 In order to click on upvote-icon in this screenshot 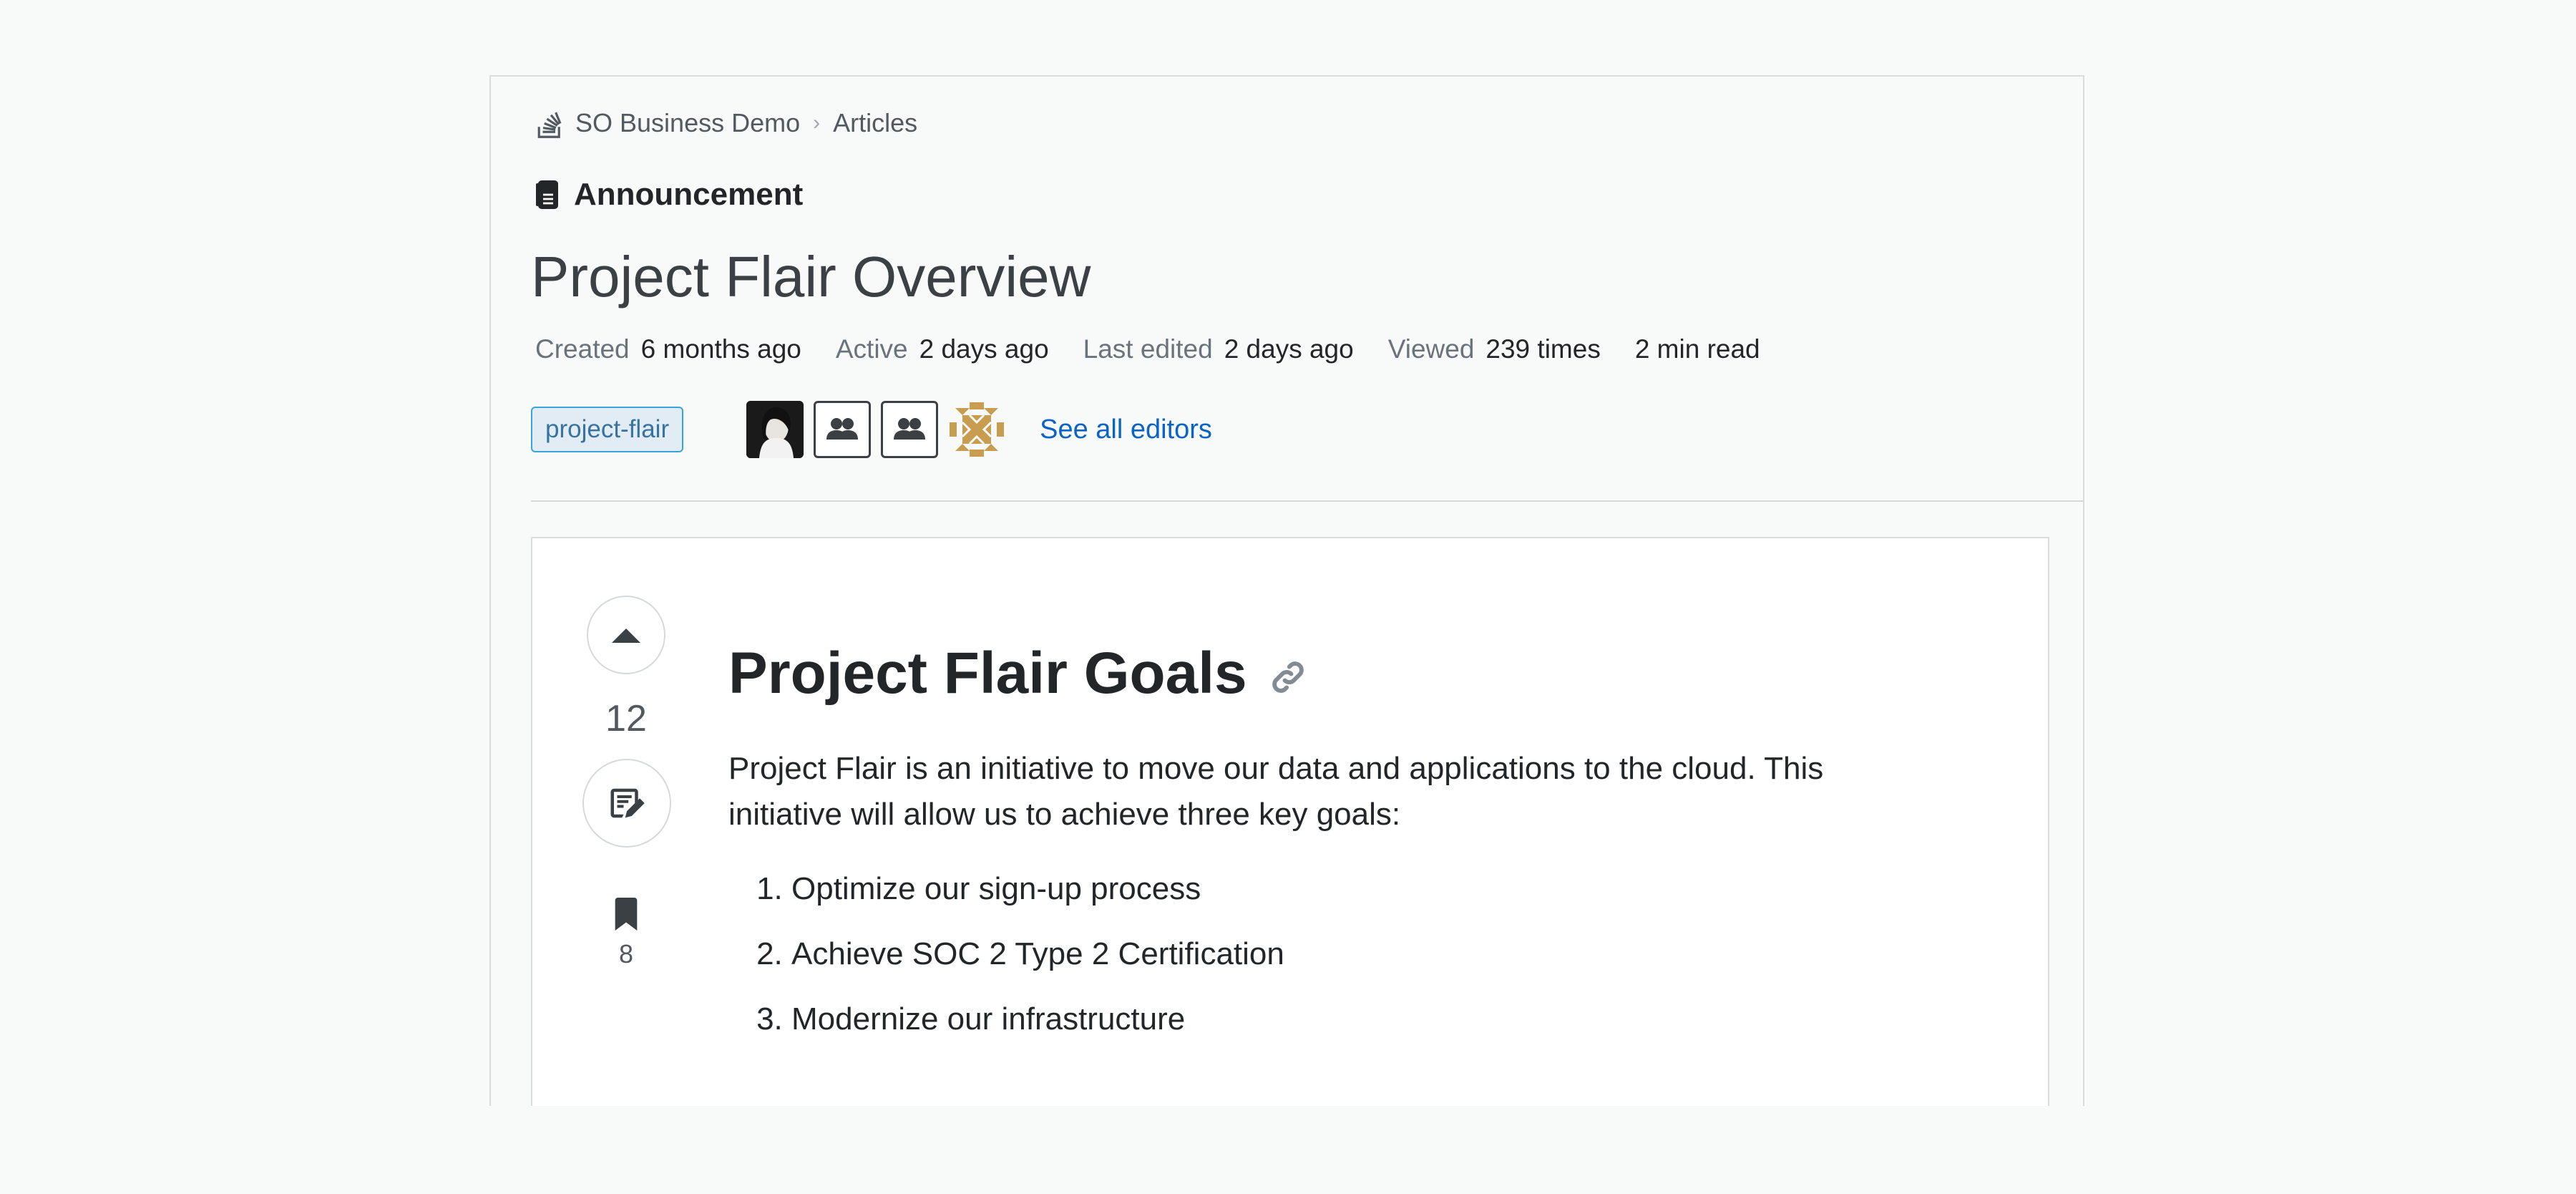, I will do `click(626, 635)`.